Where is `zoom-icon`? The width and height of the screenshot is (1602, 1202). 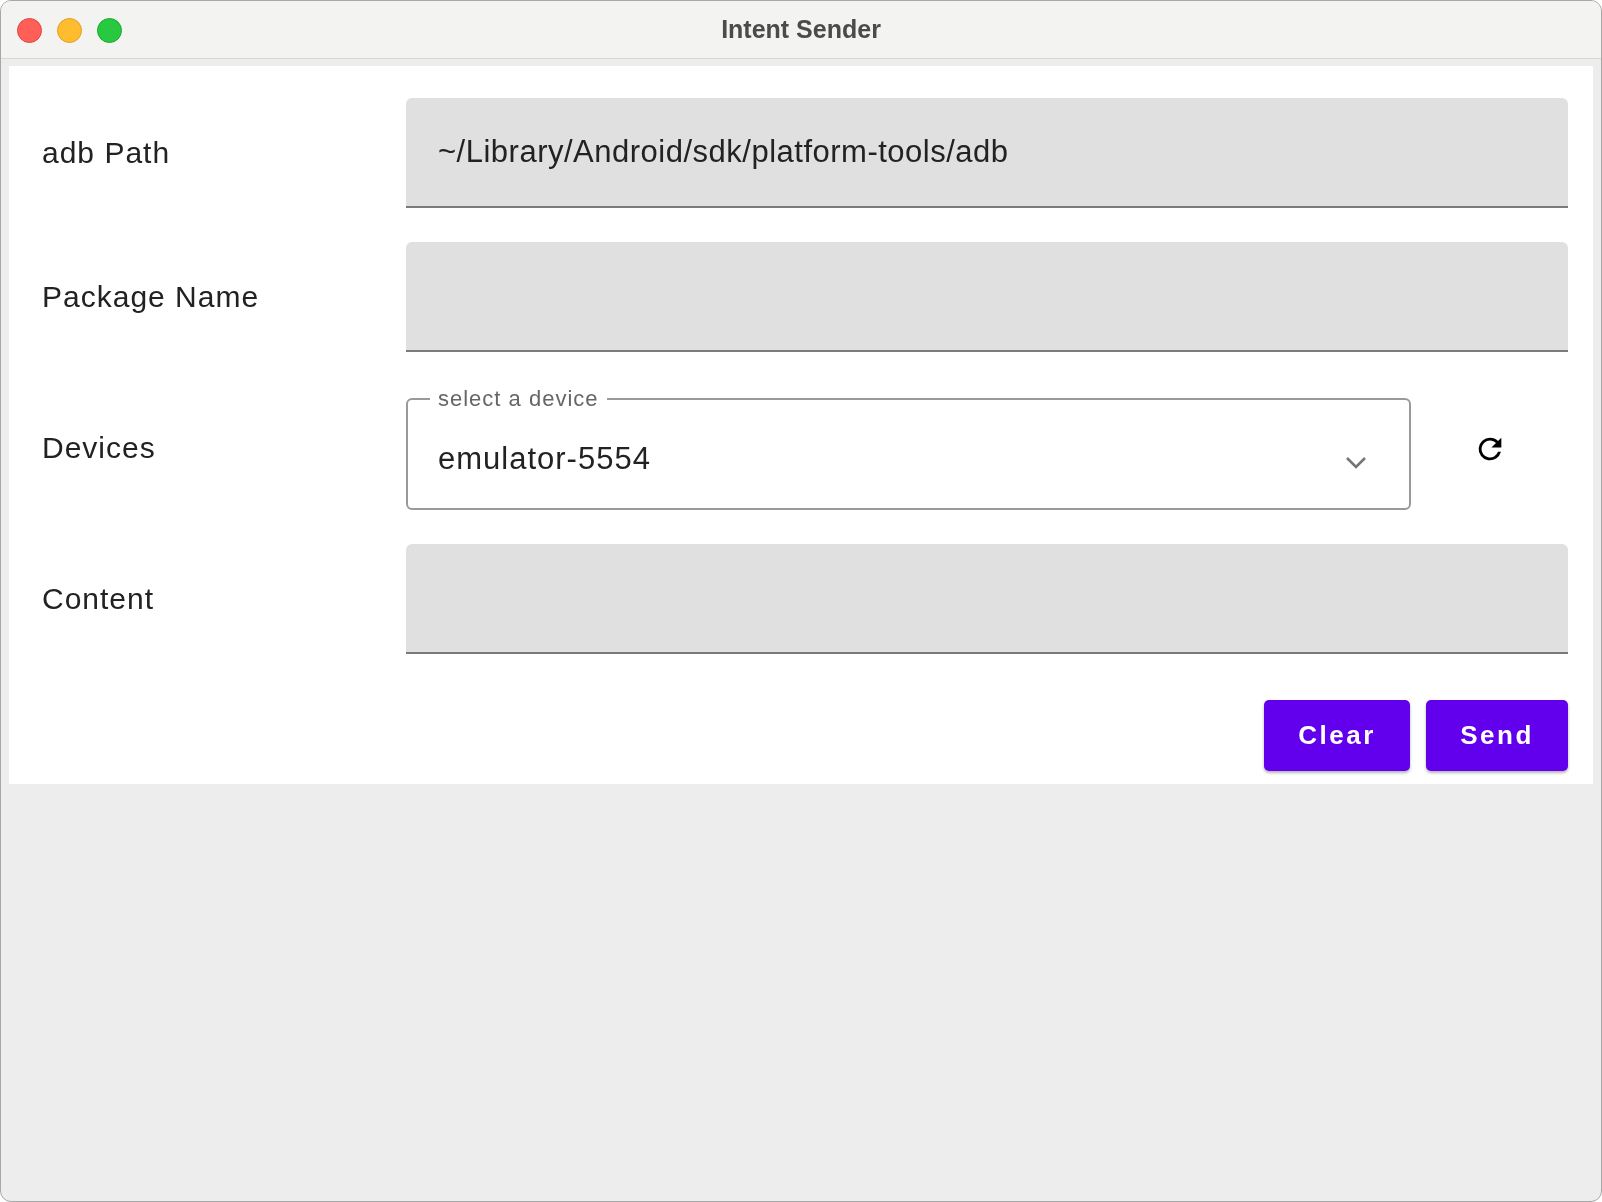 zoom-icon is located at coordinates (109, 30).